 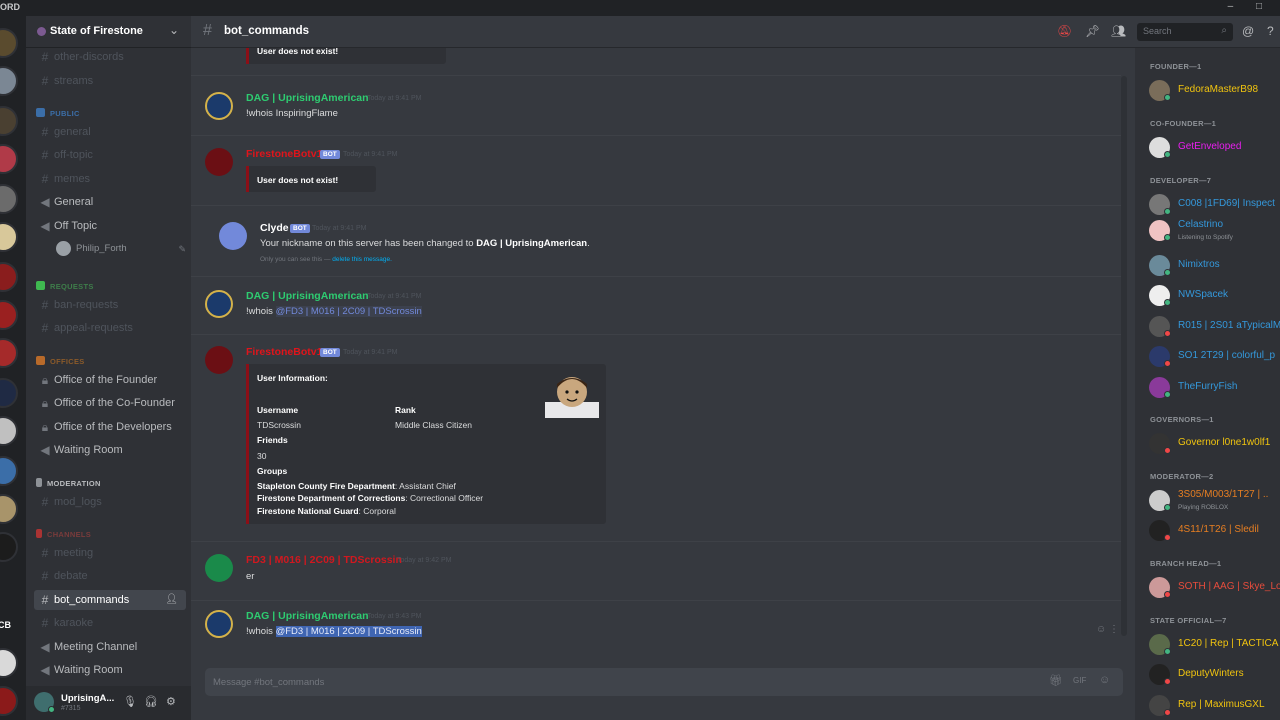 What do you see at coordinates (664, 682) in the screenshot?
I see `message-composer: Message #bot_commands 🎁︎ GIF ☺` at bounding box center [664, 682].